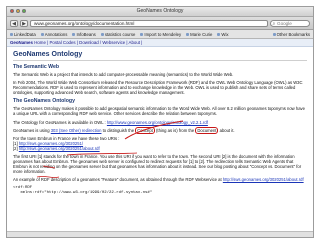 This screenshot has width=320, height=240. What do you see at coordinates (24, 23) in the screenshot?
I see `forward-button: ▶` at bounding box center [24, 23].